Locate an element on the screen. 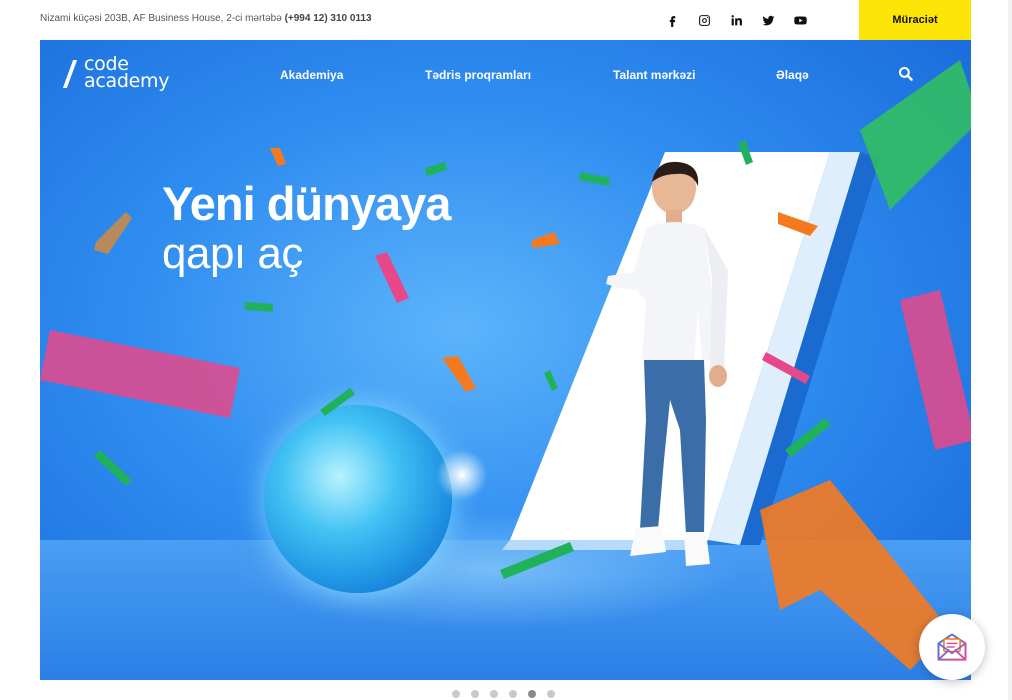 The width and height of the screenshot is (1012, 700). linkedin-icon is located at coordinates (736, 20).